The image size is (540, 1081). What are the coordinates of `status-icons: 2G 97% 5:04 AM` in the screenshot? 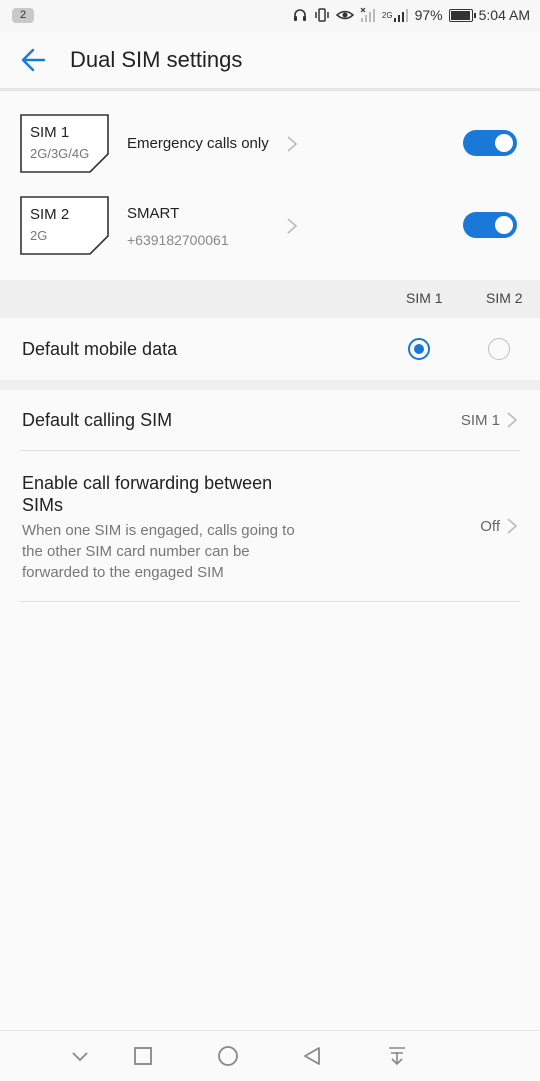 It's located at (411, 15).